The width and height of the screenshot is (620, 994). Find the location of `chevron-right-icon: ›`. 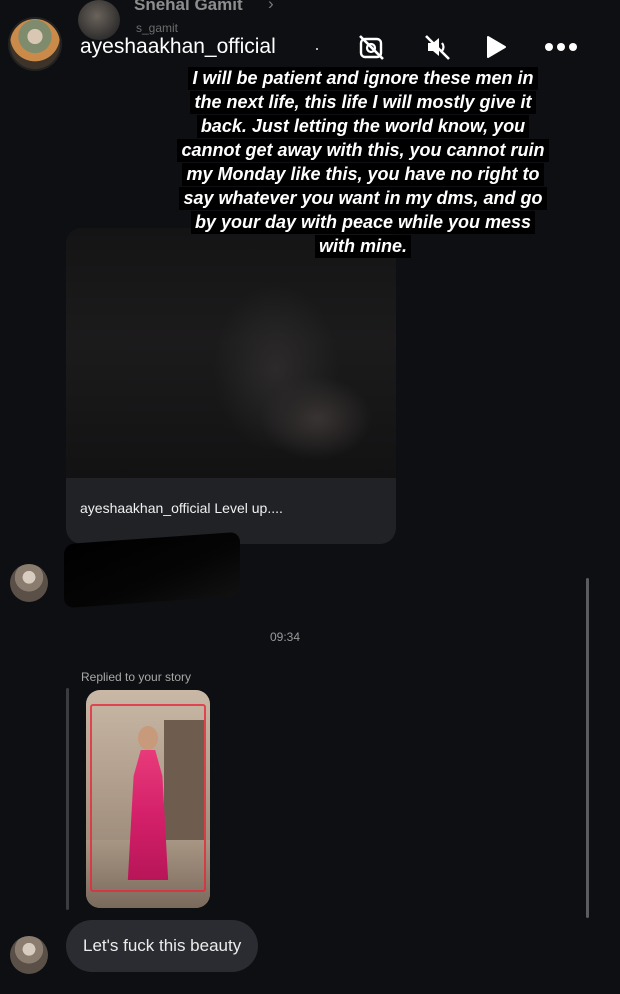

chevron-right-icon: › is located at coordinates (271, 7).